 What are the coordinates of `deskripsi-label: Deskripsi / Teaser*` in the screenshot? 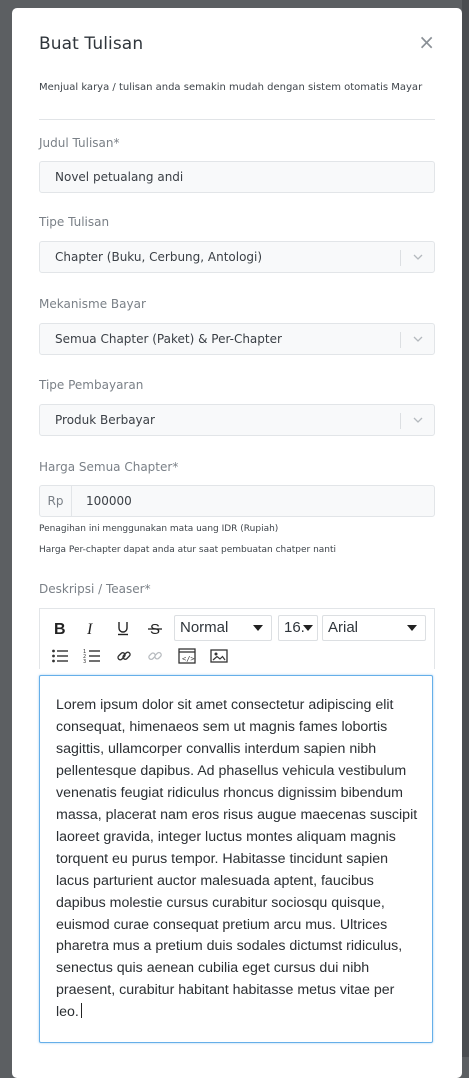 It's located at (95, 589).